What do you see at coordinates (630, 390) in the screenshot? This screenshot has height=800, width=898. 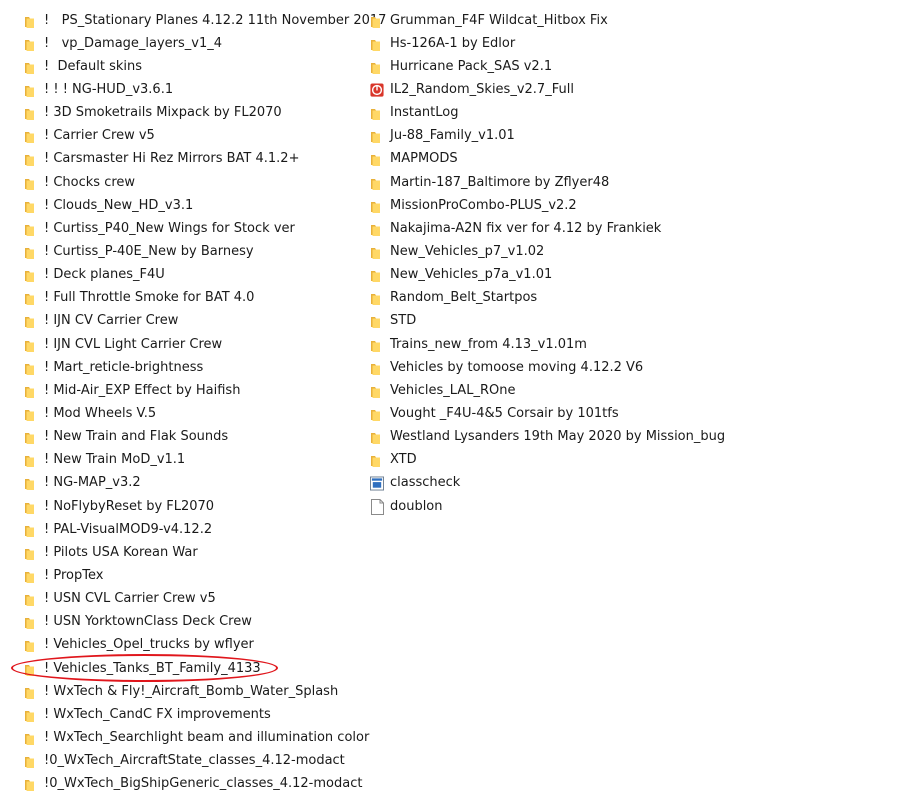 I see `file-item: Vehicles_LAL_ROne` at bounding box center [630, 390].